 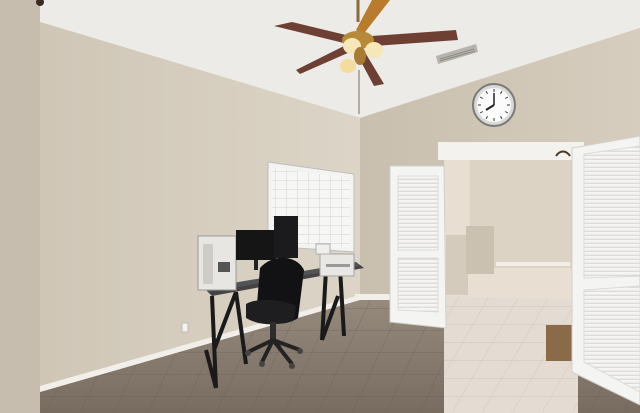 What do you see at coordinates (494, 105) in the screenshot?
I see `wall-clock` at bounding box center [494, 105].